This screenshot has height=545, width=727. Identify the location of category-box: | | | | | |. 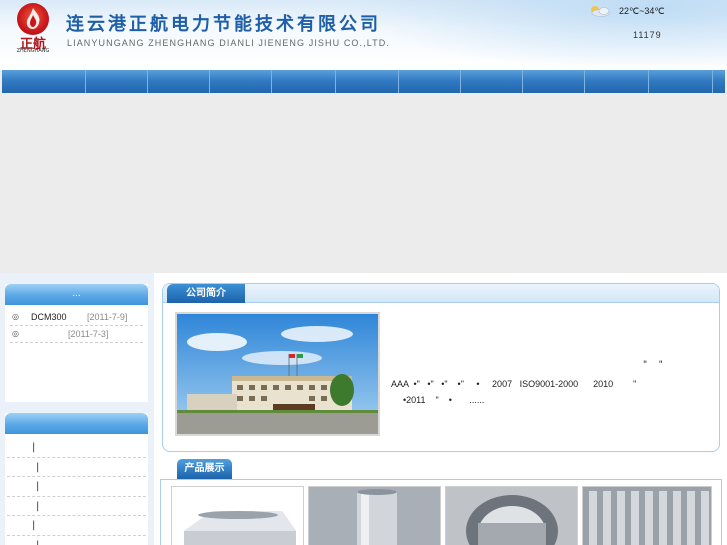
(76, 479).